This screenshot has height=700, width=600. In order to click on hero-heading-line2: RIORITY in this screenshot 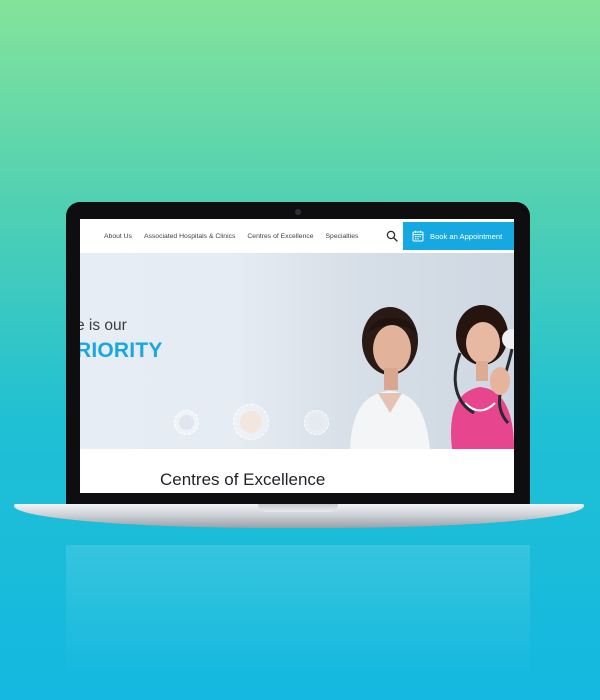, I will do `click(121, 350)`.